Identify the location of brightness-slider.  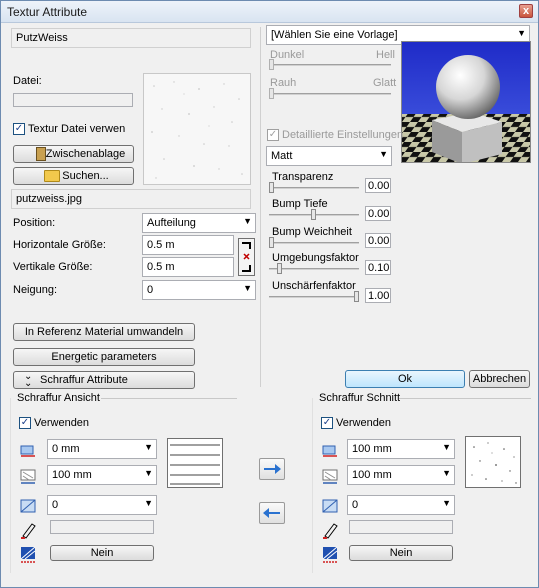
(330, 65).